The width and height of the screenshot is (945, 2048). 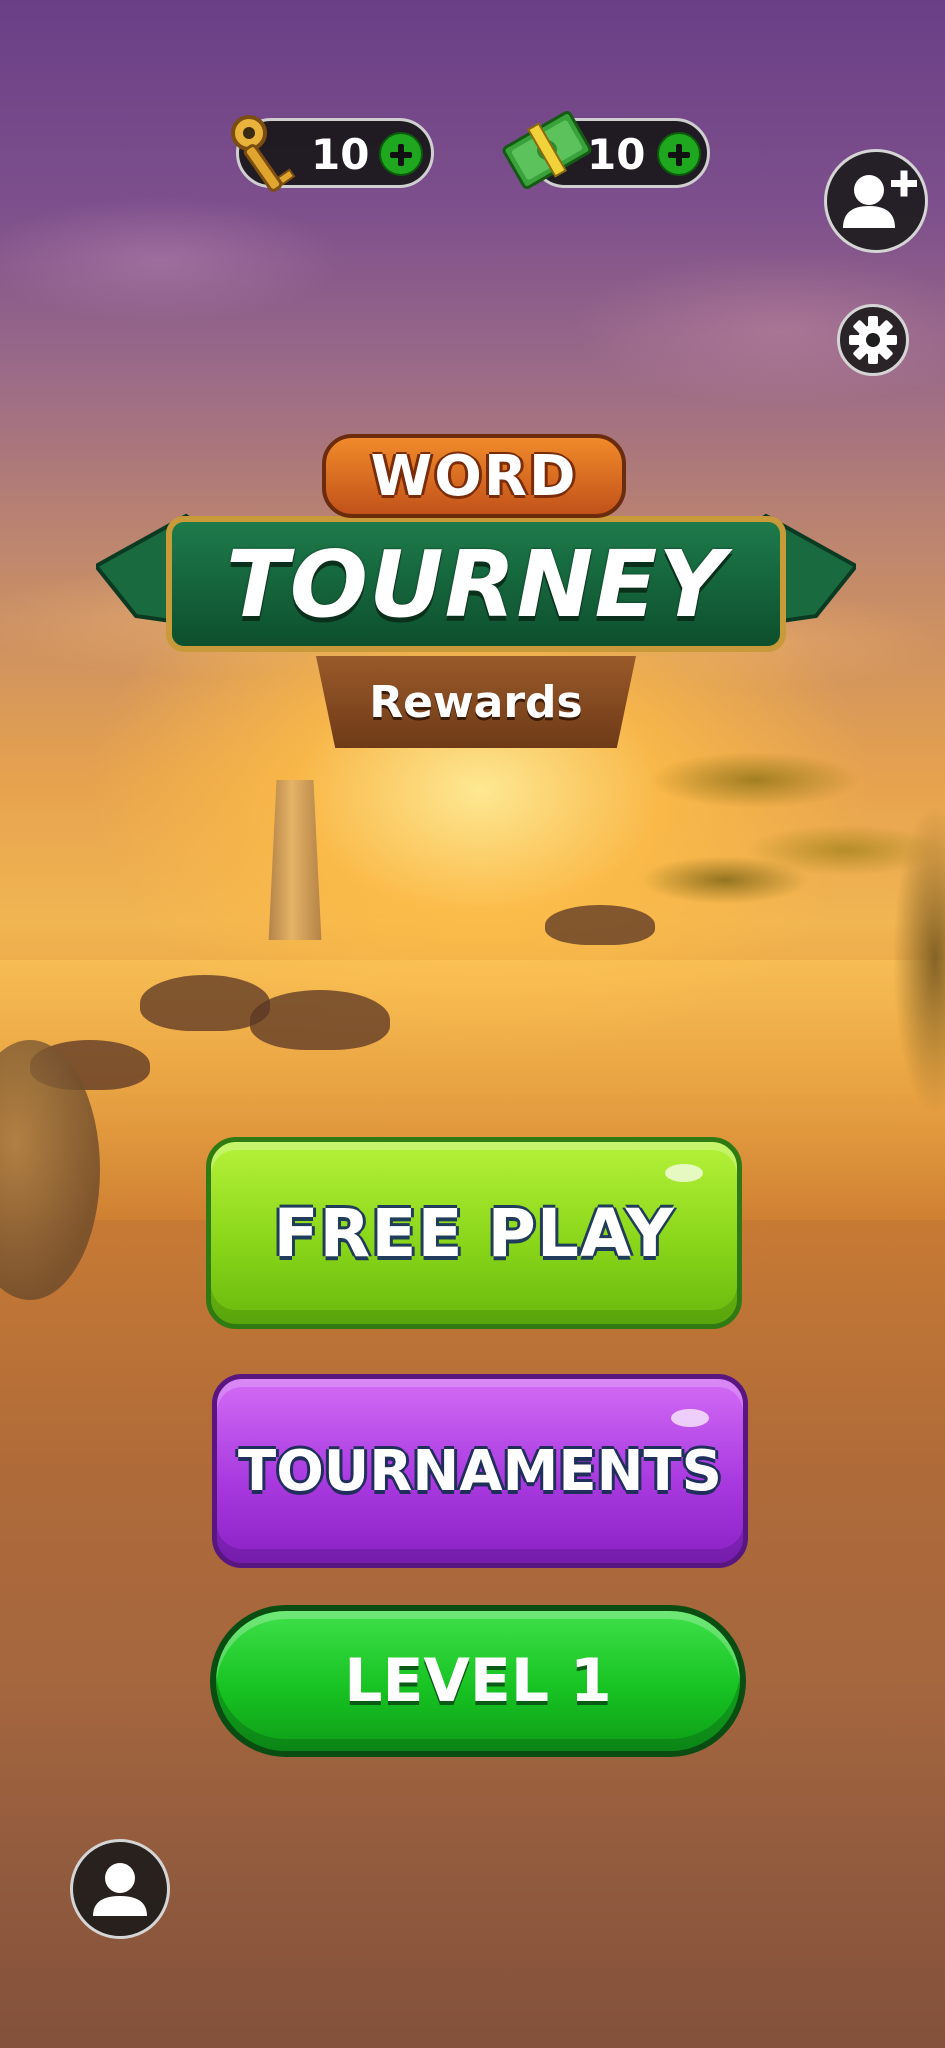 I want to click on free-play-label: FREE PLAY, so click(x=474, y=1233).